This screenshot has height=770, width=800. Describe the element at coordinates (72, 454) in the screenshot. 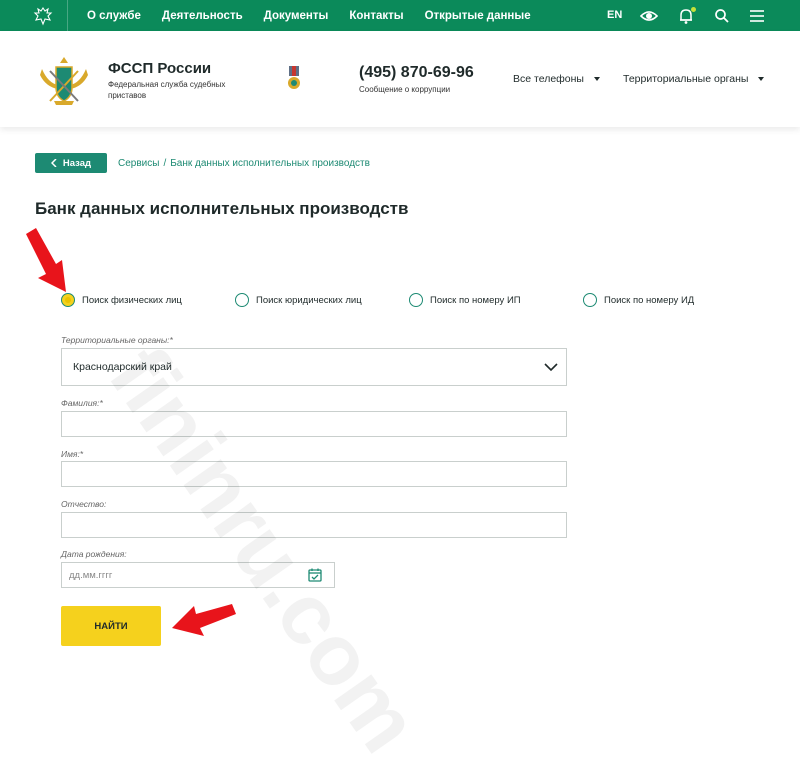

I see `name-label: Имя:*` at that location.